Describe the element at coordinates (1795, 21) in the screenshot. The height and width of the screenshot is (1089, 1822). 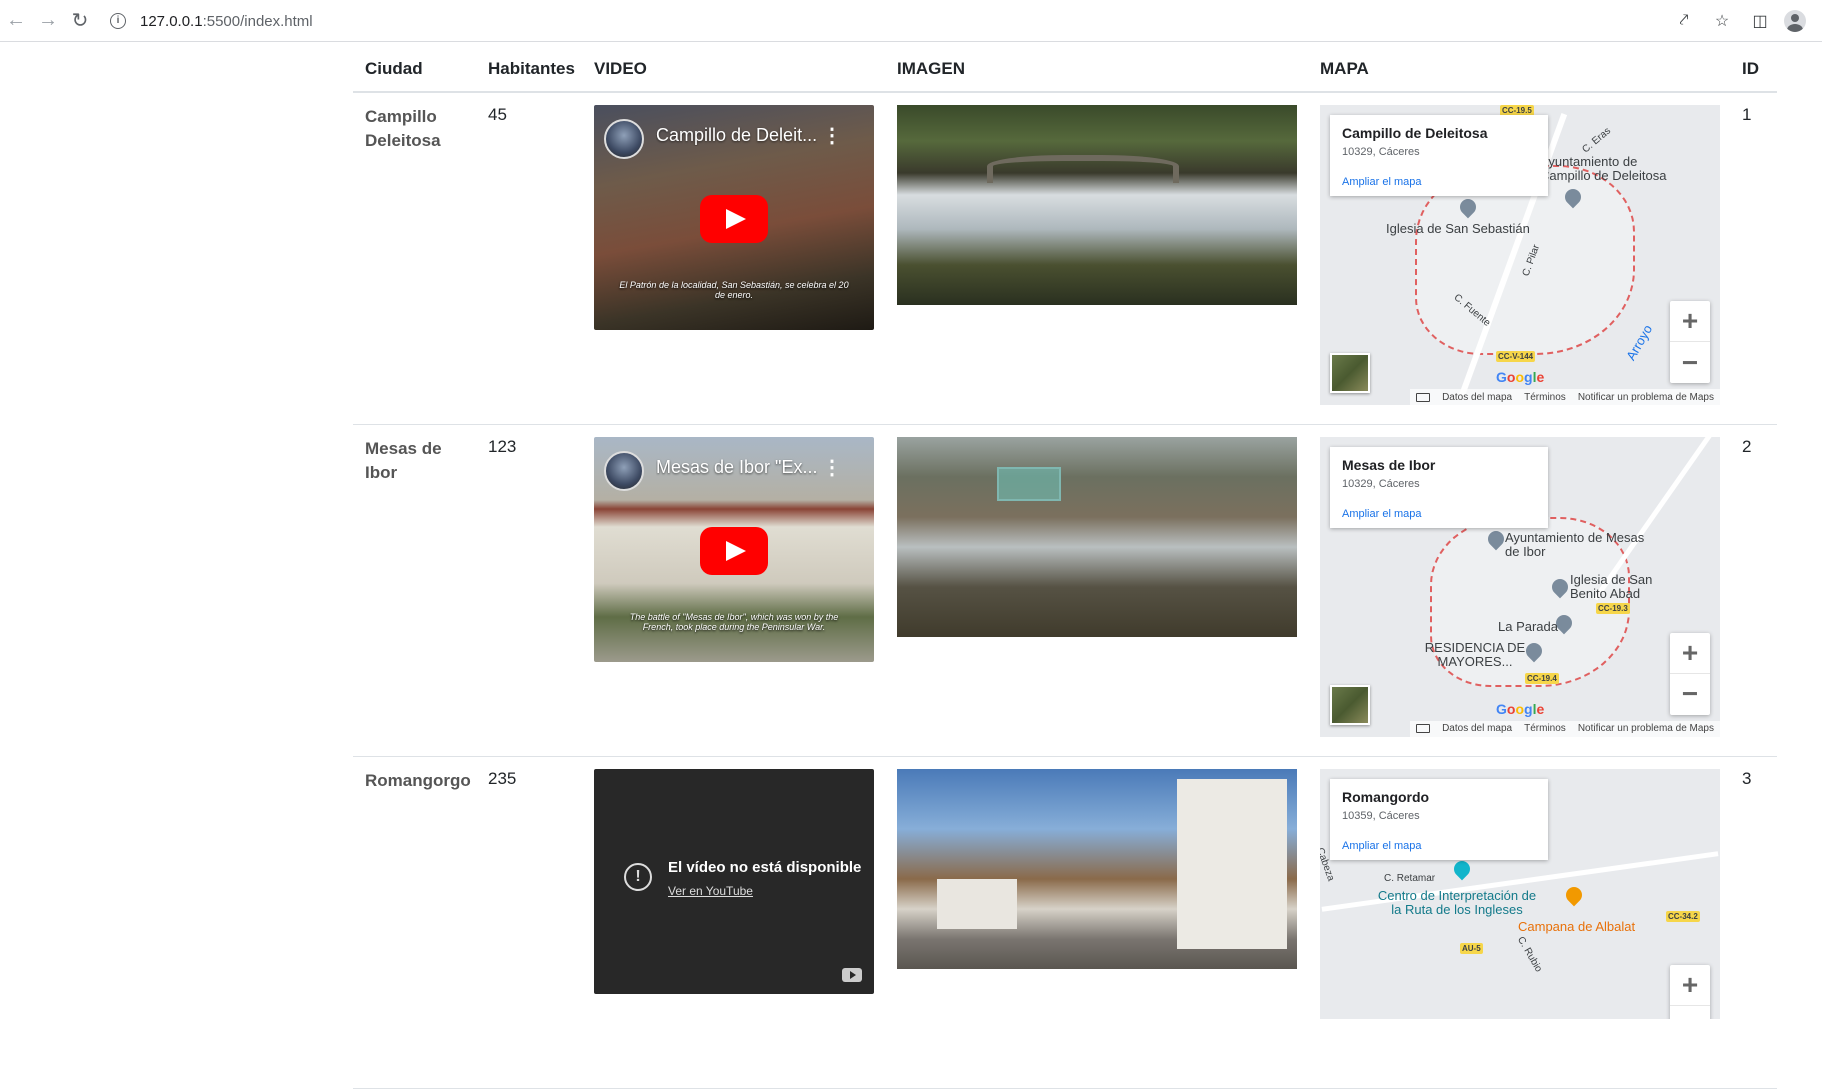
I see `profile-avatar` at that location.